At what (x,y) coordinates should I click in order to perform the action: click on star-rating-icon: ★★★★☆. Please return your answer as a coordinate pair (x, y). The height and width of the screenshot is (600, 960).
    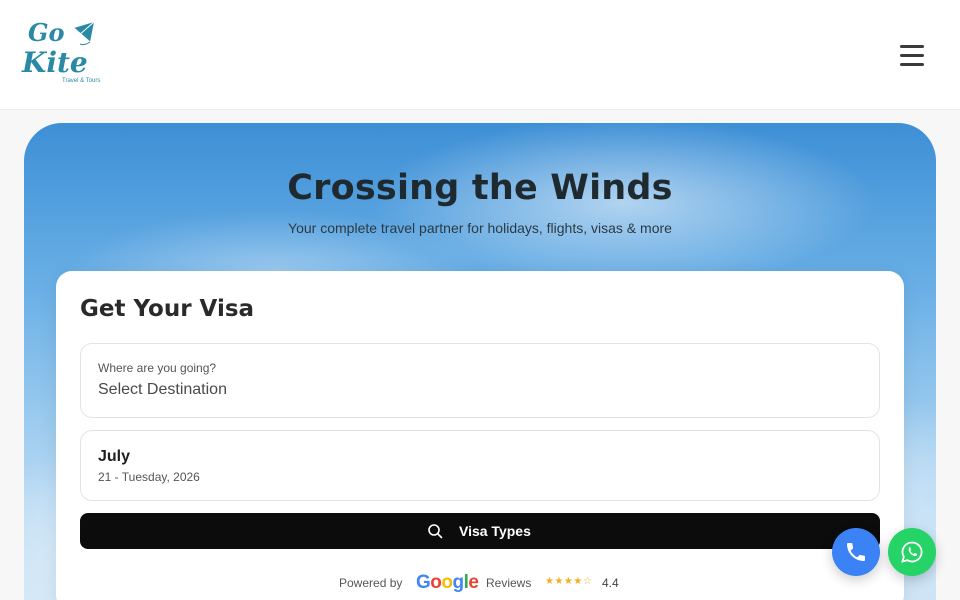
    Looking at the image, I should click on (569, 581).